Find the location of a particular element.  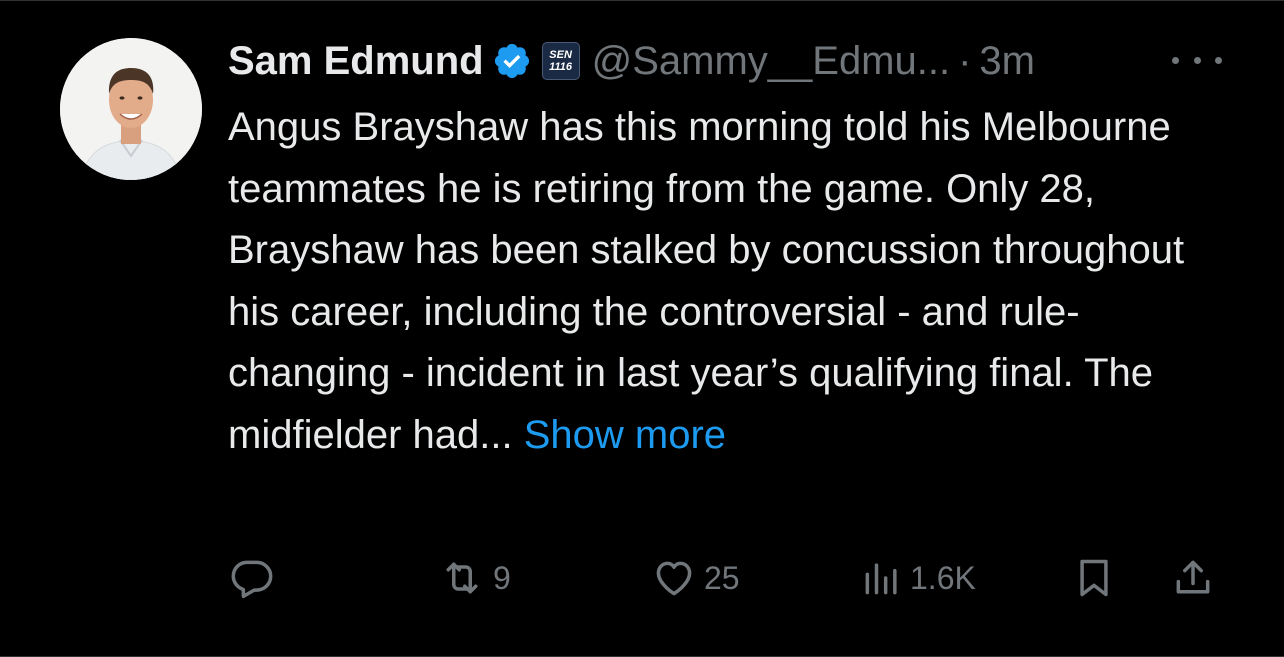

heart-icon is located at coordinates (674, 578).